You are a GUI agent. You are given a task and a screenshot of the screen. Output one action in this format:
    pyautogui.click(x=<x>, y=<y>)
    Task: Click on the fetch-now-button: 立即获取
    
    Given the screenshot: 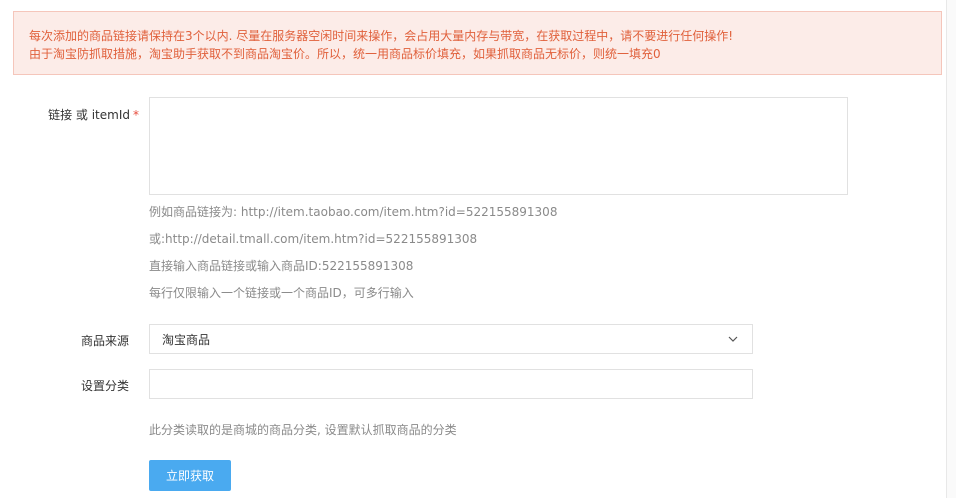 What is the action you would take?
    pyautogui.click(x=190, y=475)
    